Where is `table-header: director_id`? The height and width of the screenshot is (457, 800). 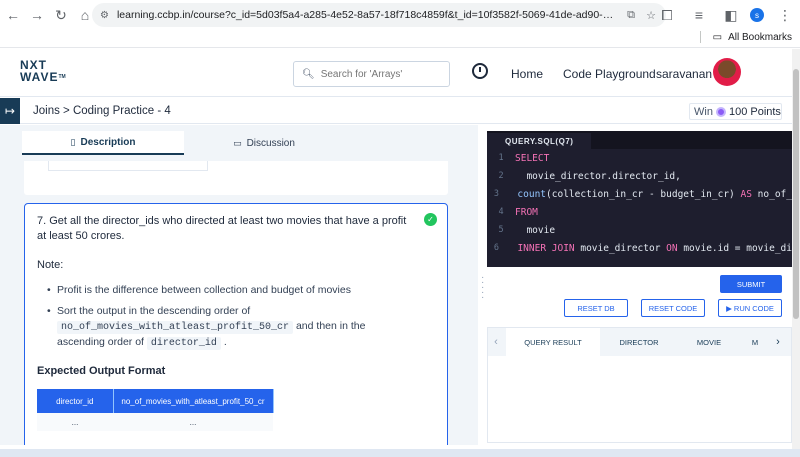
table-header: director_id is located at coordinates (75, 401).